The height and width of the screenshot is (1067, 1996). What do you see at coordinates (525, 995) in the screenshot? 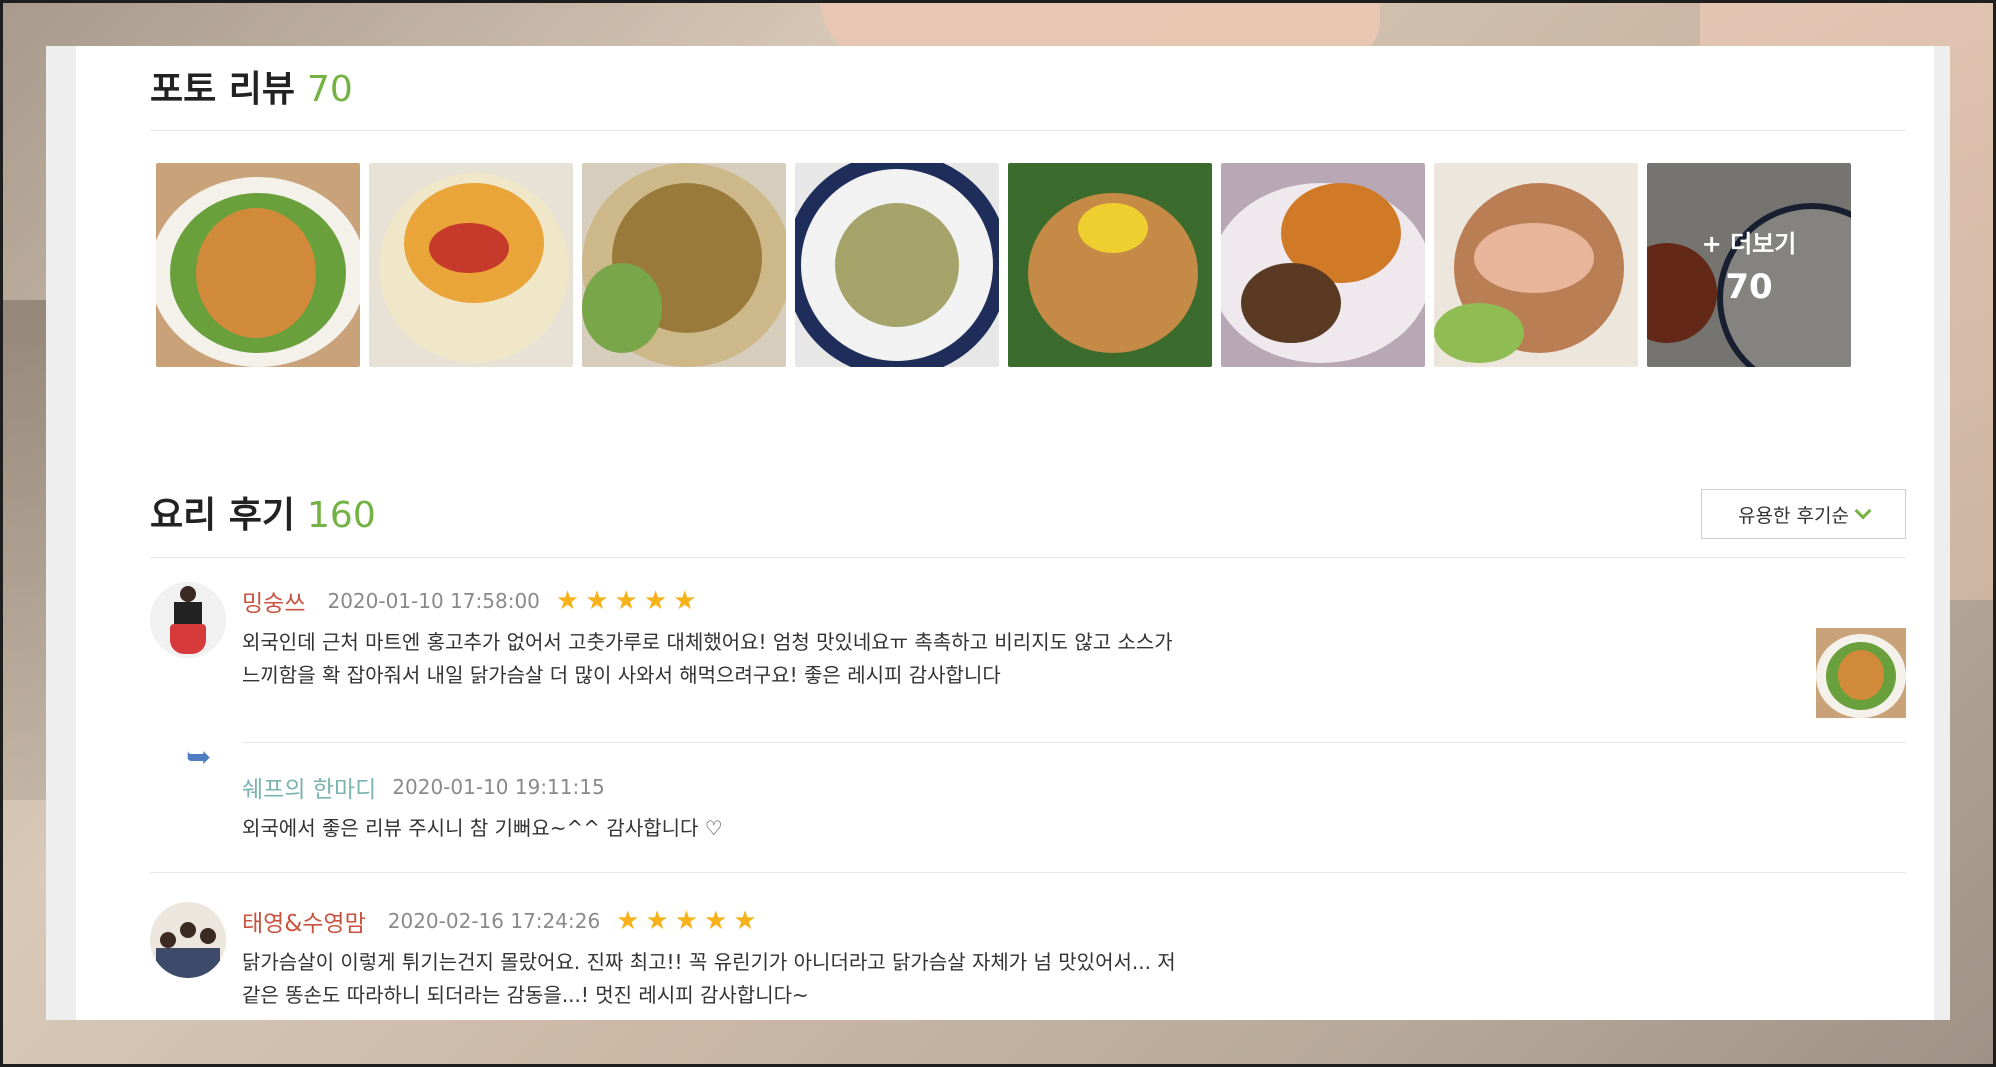
I see `review-text-line: 같은 똥손도 따라하니 되더라는 감동을...! 멋진 레시피 감사합니다~` at bounding box center [525, 995].